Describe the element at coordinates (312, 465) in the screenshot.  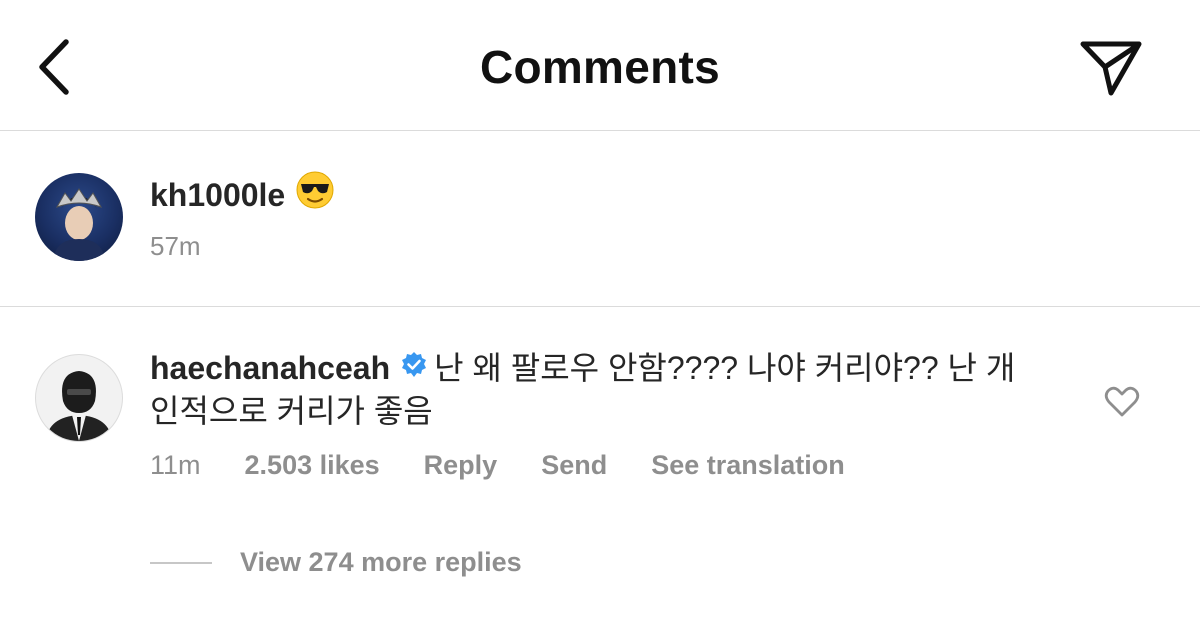
I see `likes-count-link: 2.503 likes` at that location.